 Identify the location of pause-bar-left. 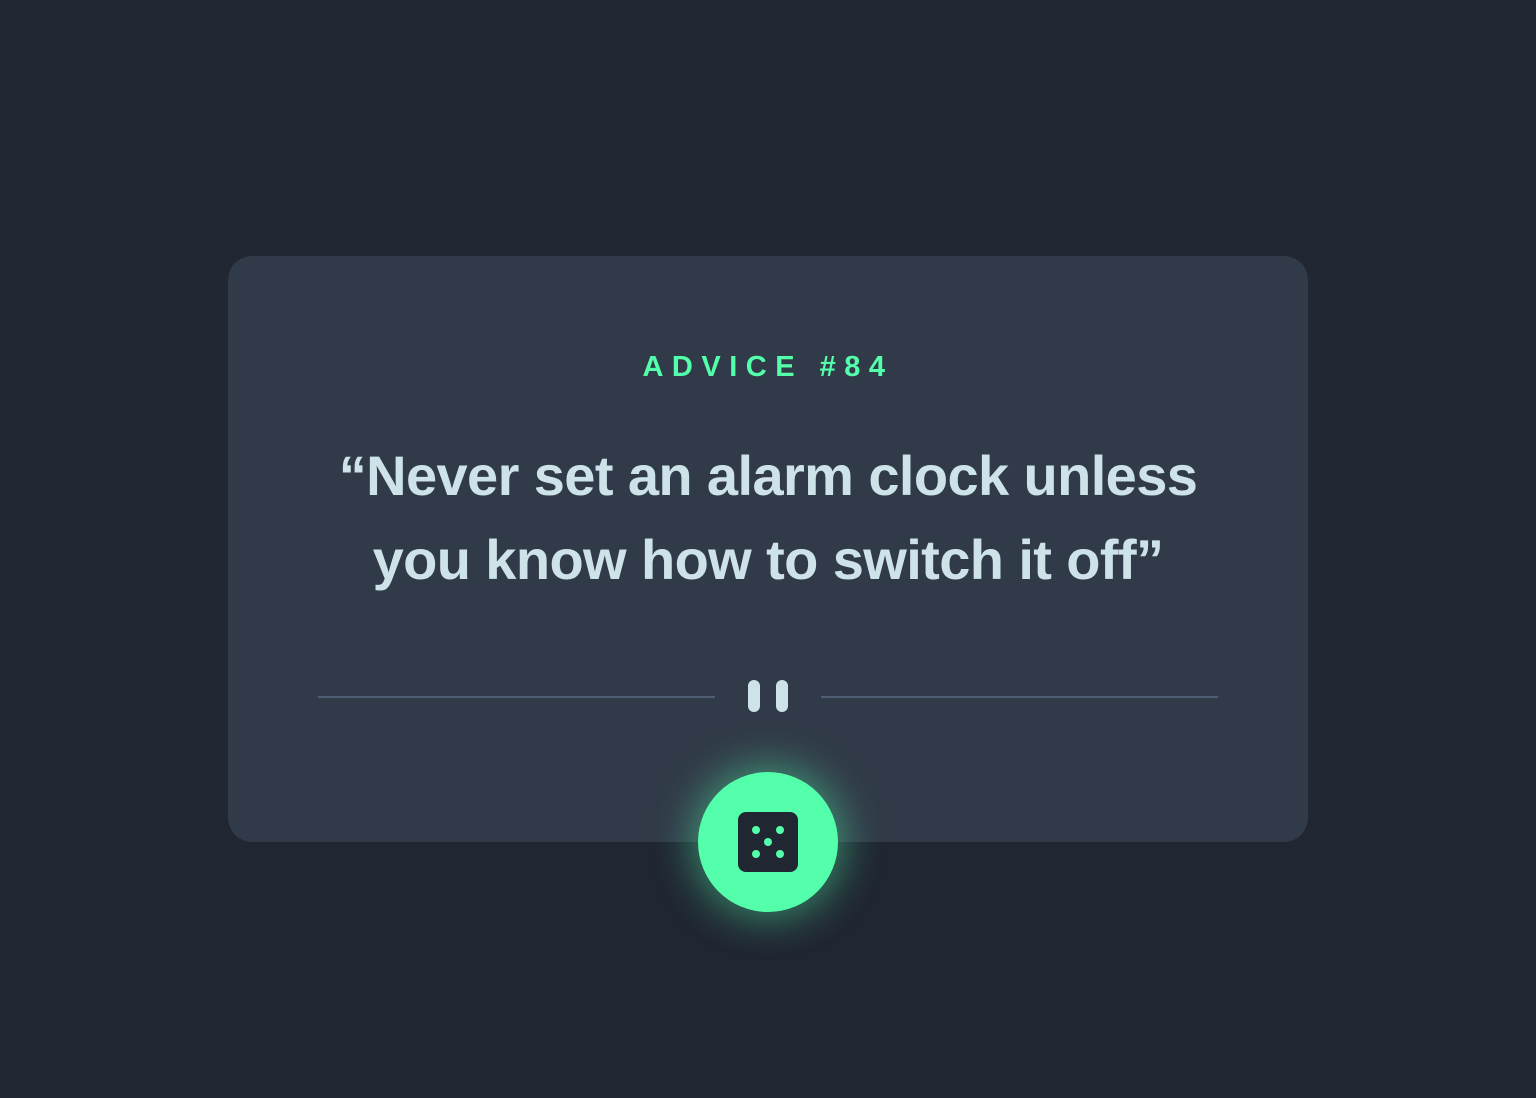
(754, 696).